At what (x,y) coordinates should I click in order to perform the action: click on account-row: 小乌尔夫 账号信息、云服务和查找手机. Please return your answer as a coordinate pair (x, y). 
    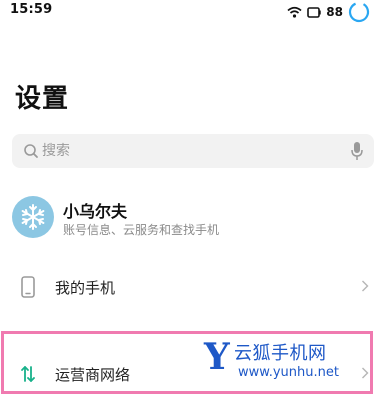
    Looking at the image, I should click on (189, 217).